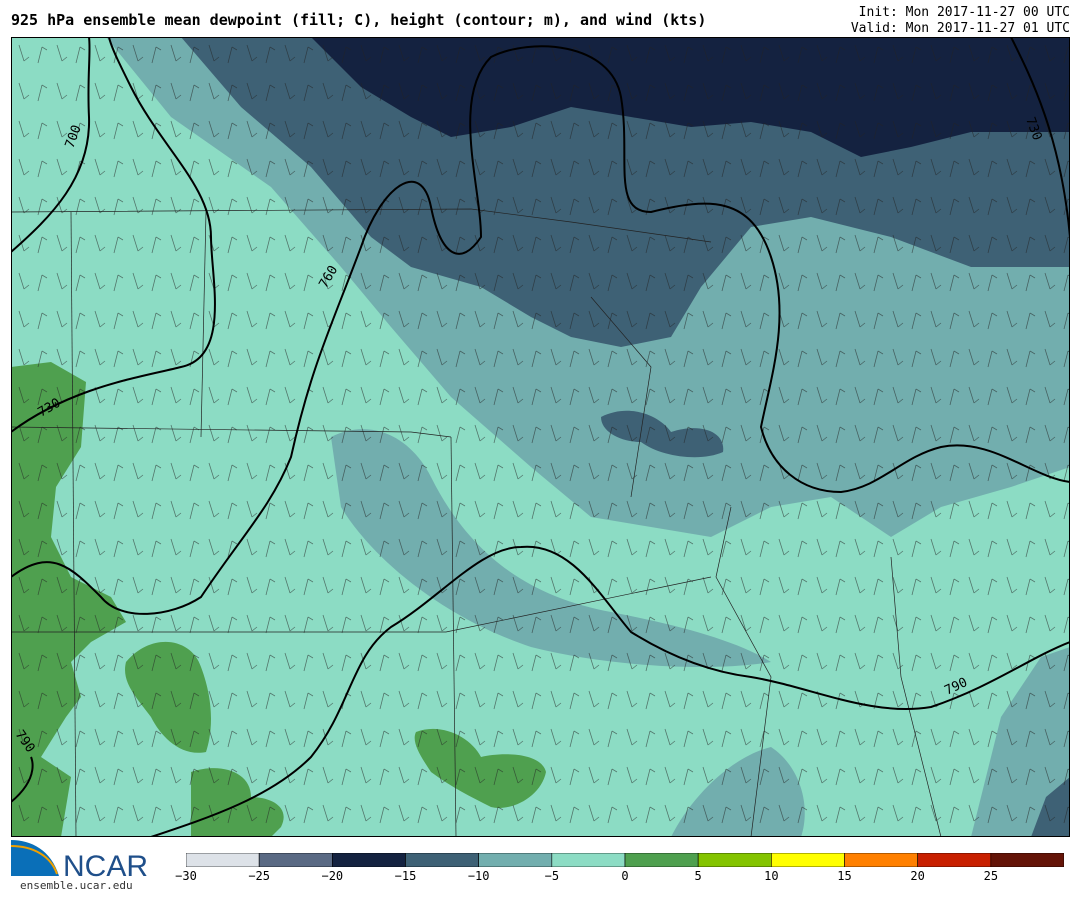 The width and height of the screenshot is (1080, 899). I want to click on colorbar-labels: −30 −25 −20 −15 −10 −5 0 5 10 15 20 25, so click(540, 878).